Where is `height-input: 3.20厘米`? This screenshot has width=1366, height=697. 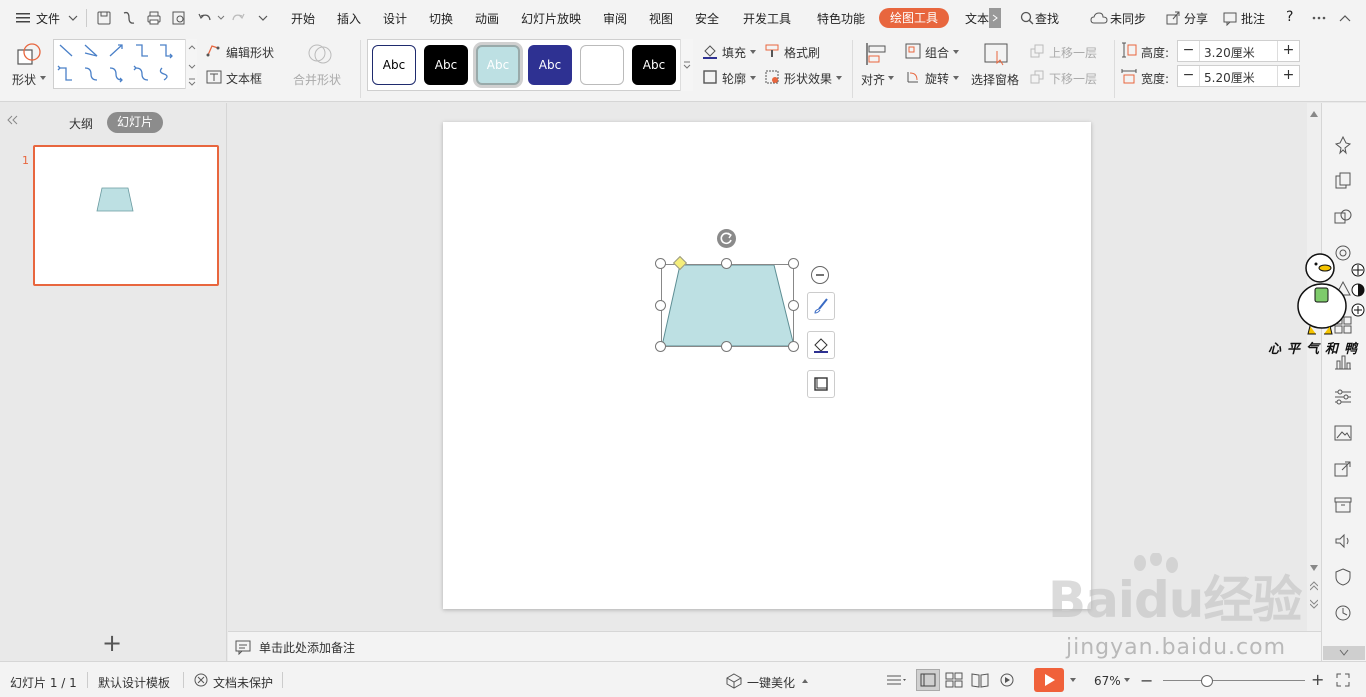 height-input: 3.20厘米 is located at coordinates (1229, 52).